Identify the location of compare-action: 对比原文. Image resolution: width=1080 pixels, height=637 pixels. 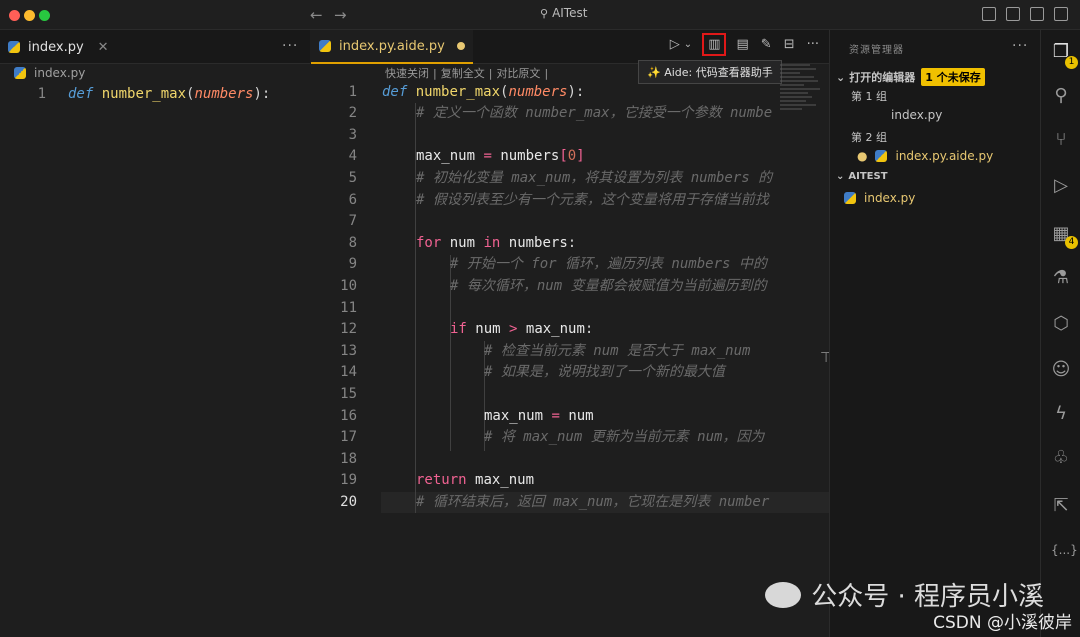
(518, 73).